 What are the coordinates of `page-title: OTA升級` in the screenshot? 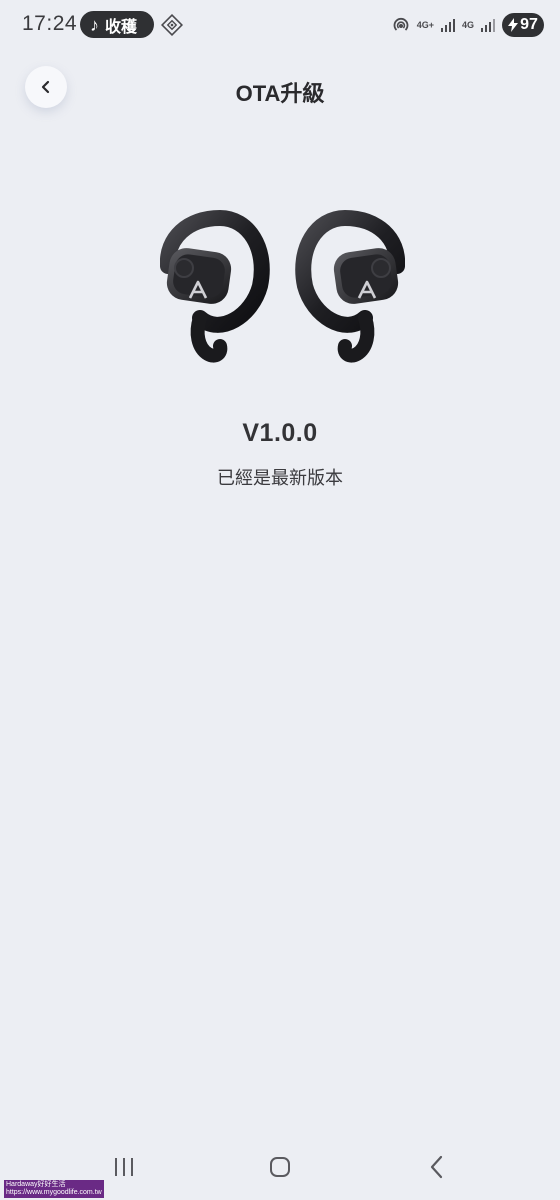 It's located at (280, 93).